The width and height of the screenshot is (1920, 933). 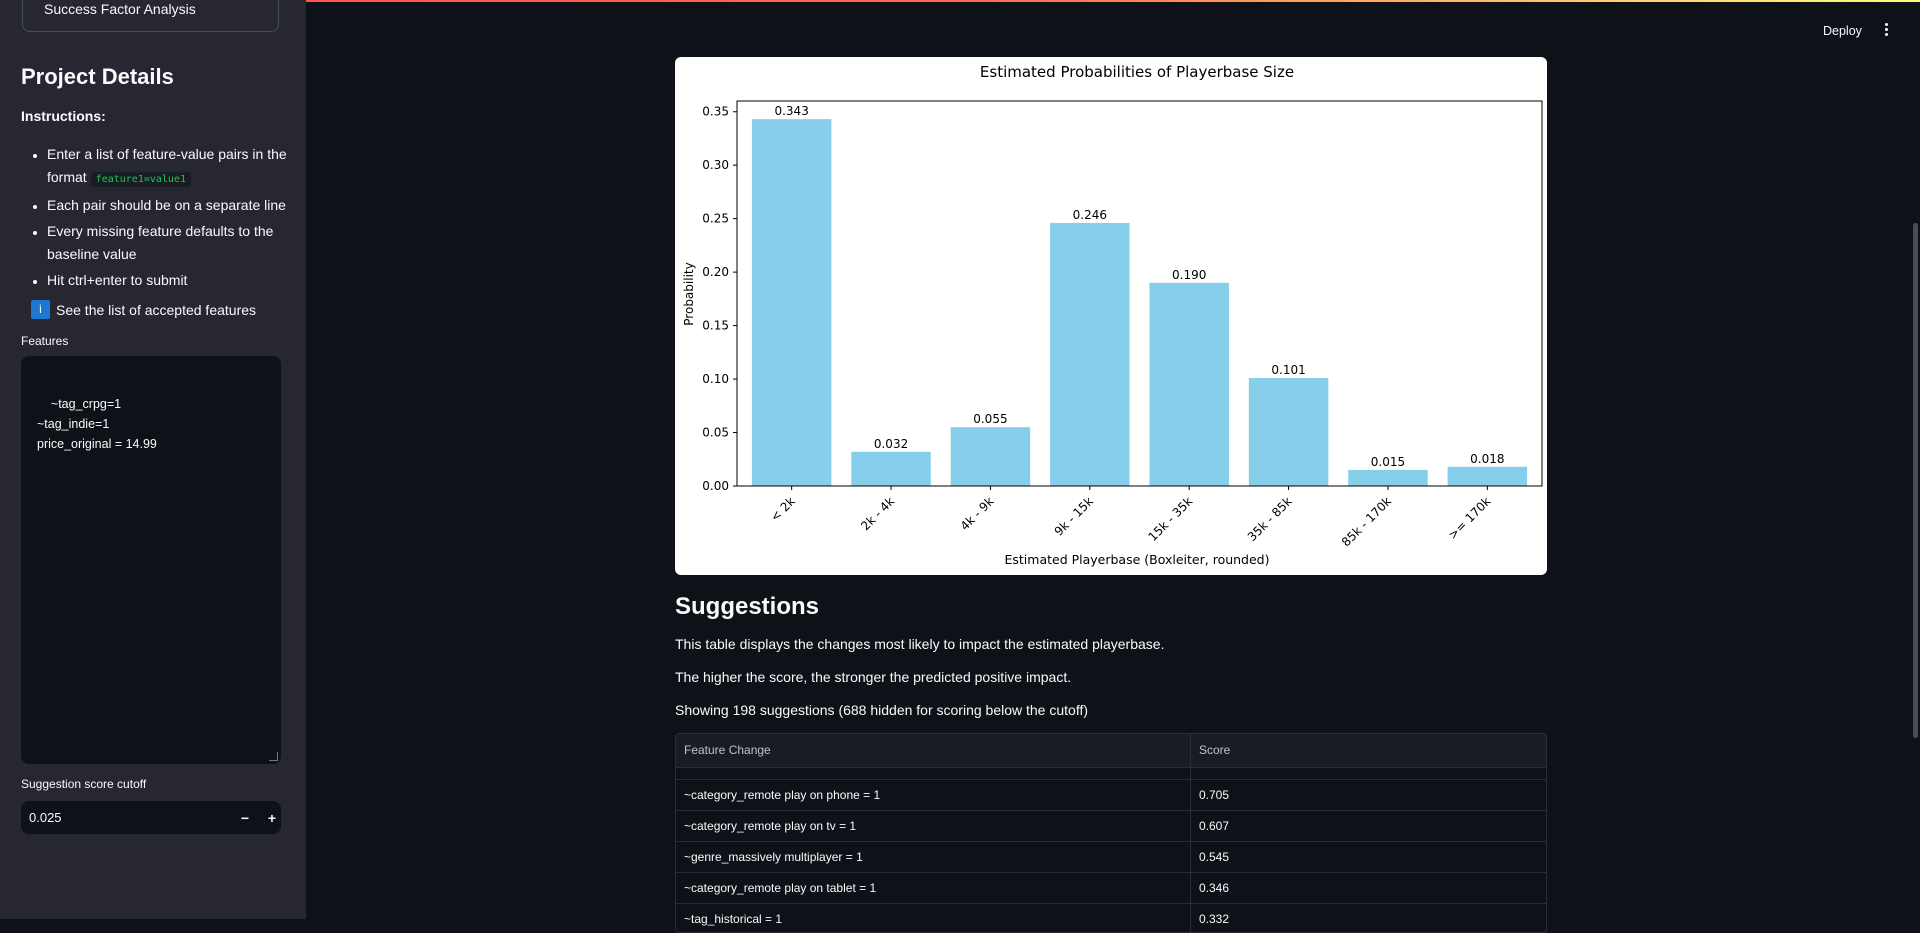 What do you see at coordinates (877, 513) in the screenshot?
I see `x-tick-label: 2k - 4k` at bounding box center [877, 513].